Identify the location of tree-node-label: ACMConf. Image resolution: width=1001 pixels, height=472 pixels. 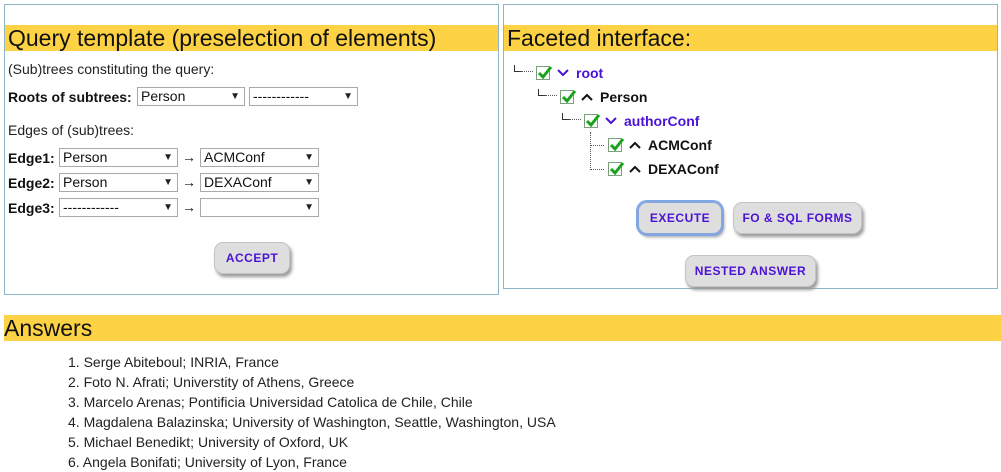
(680, 145).